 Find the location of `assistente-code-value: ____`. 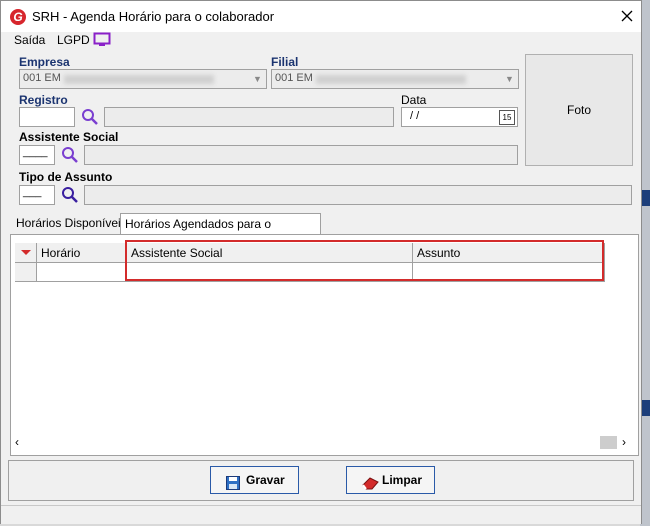

assistente-code-value: ____ is located at coordinates (35, 152).